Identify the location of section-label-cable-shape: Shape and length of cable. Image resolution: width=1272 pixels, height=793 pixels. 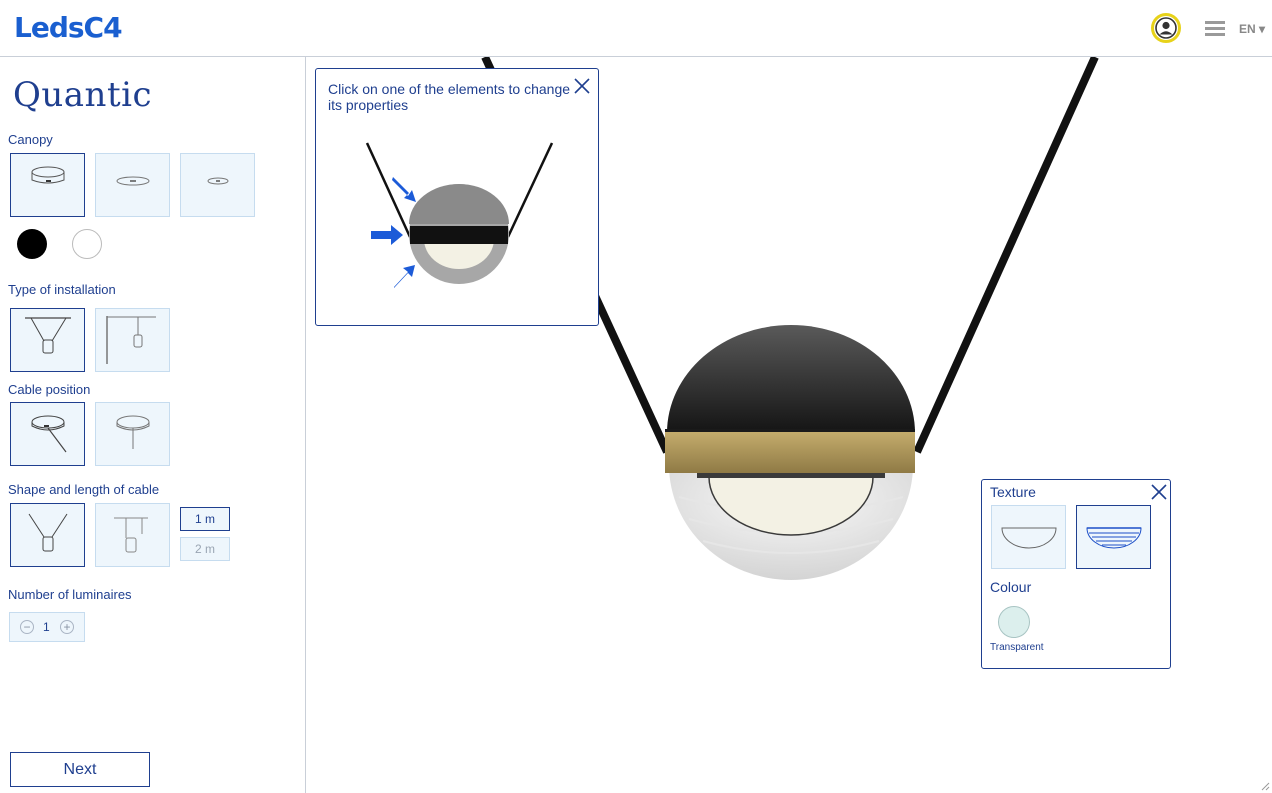
(84, 489).